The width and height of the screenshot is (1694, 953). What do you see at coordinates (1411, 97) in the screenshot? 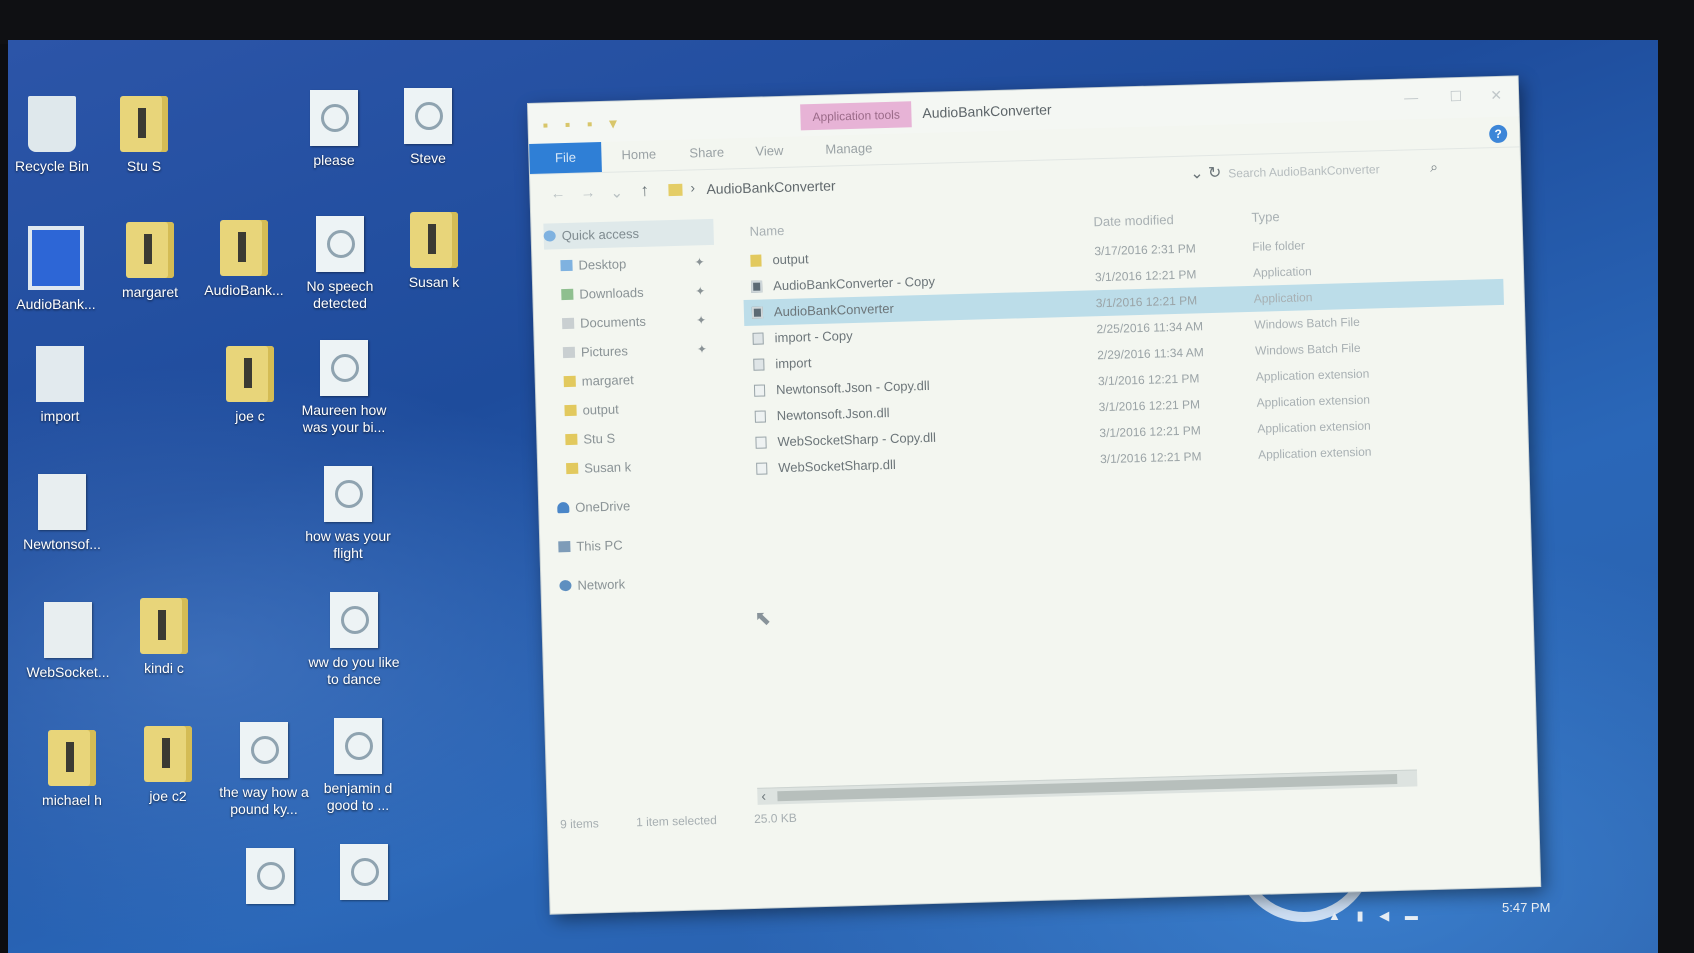
I see `minimize-icon: —` at bounding box center [1411, 97].